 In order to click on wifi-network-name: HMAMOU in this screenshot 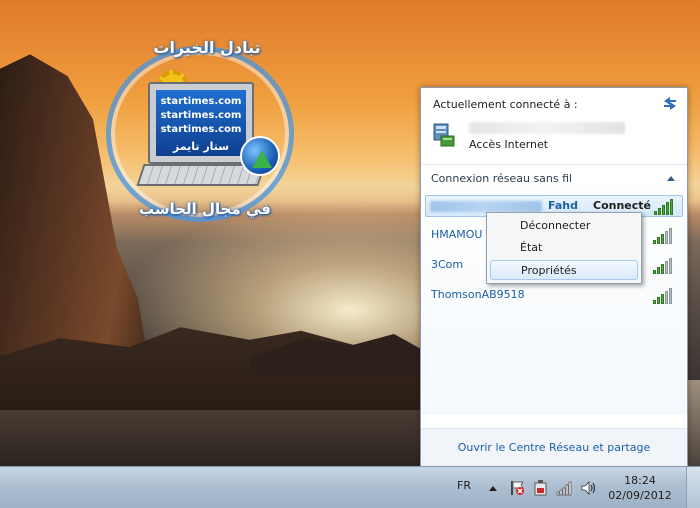, I will do `click(457, 234)`.